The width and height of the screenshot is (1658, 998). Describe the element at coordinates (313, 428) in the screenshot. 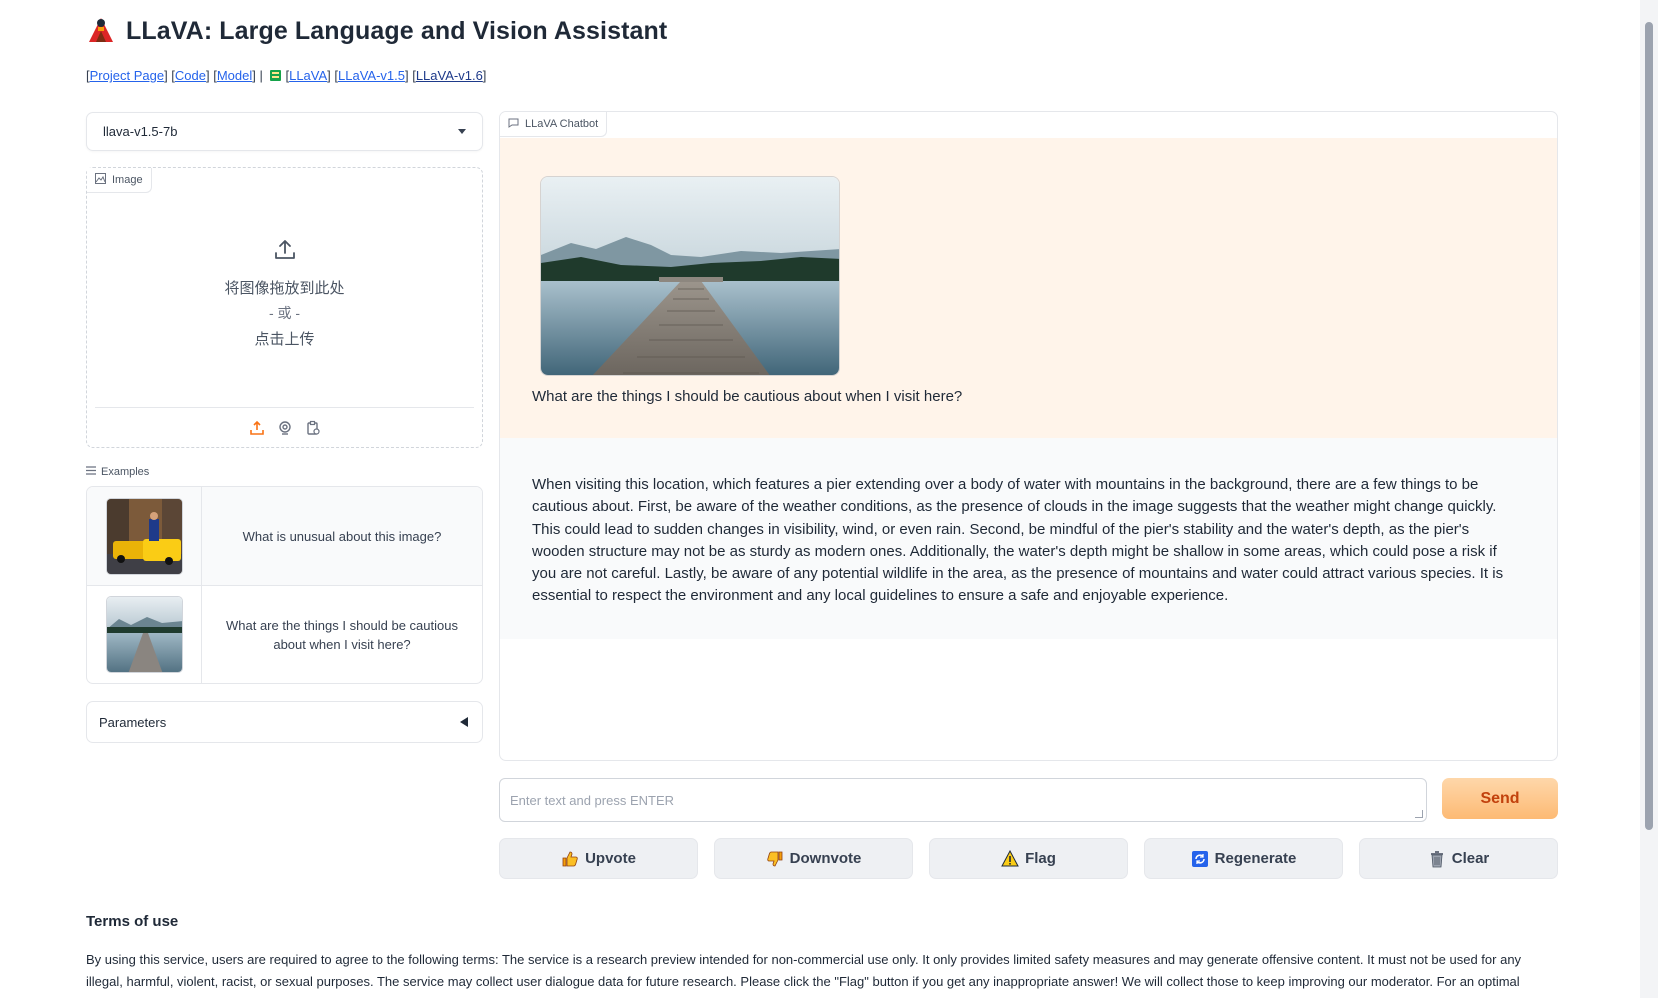

I see `clipboard-icon` at that location.